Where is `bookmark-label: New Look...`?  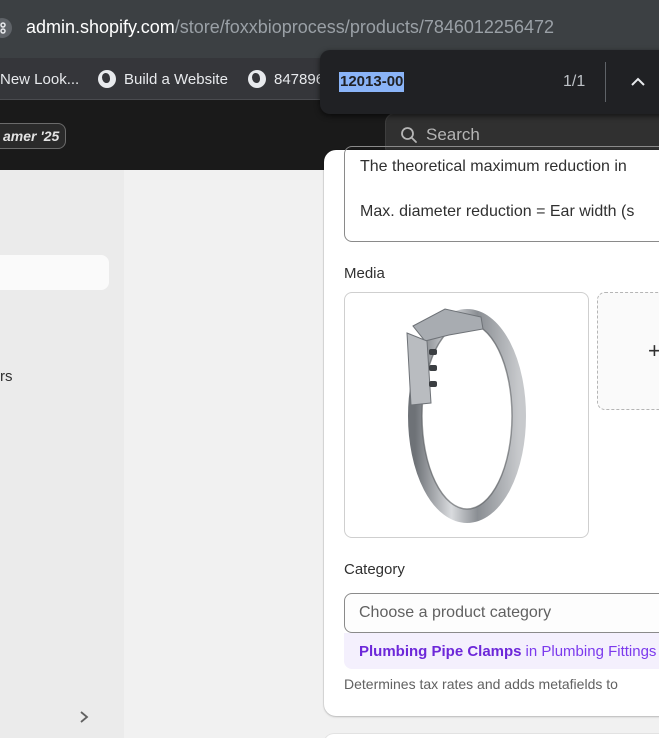 bookmark-label: New Look... is located at coordinates (40, 79).